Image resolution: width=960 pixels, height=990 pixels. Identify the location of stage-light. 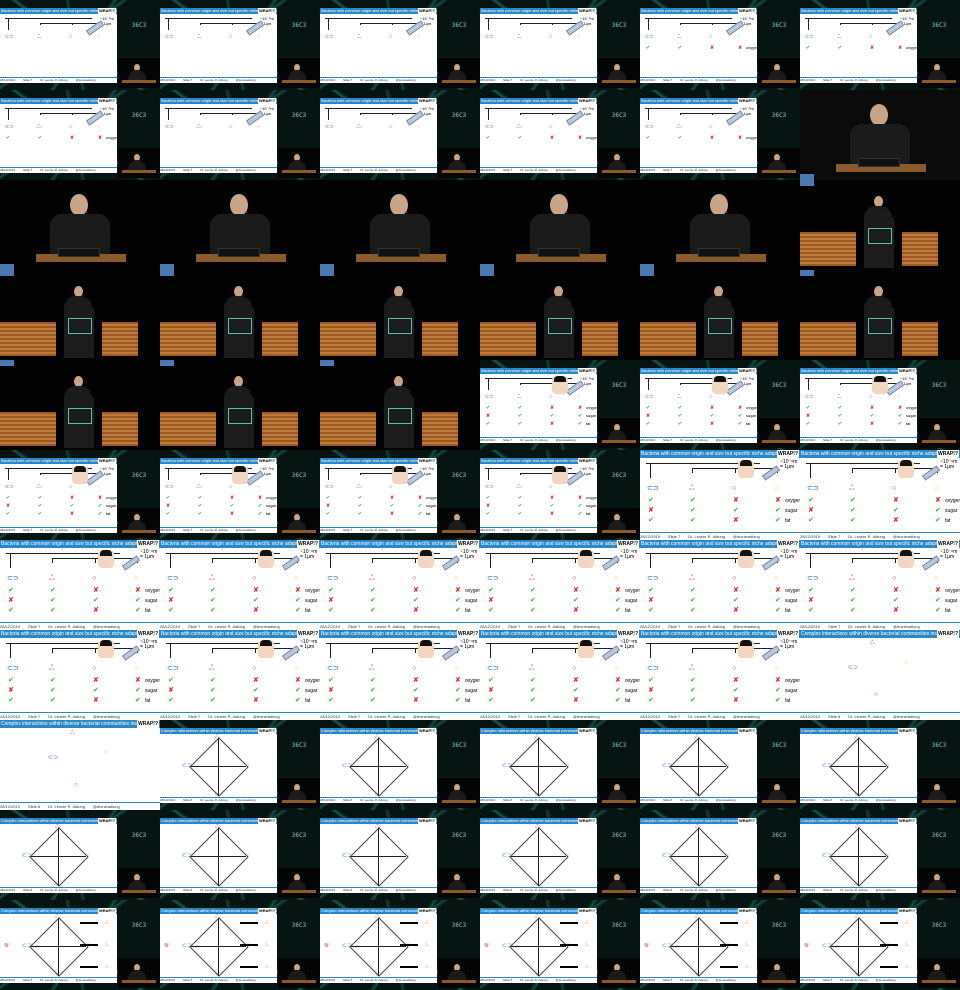
(807, 273).